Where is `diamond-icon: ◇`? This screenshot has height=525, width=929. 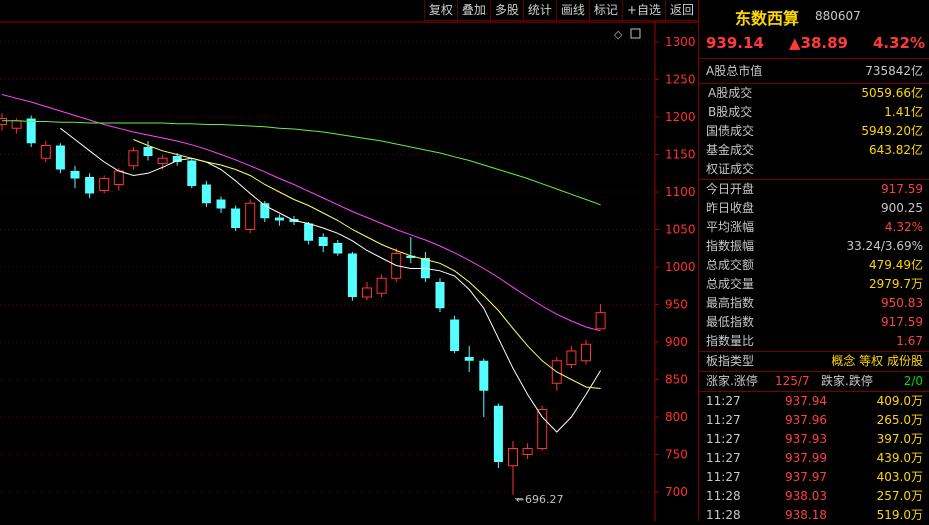
diamond-icon: ◇ is located at coordinates (618, 34).